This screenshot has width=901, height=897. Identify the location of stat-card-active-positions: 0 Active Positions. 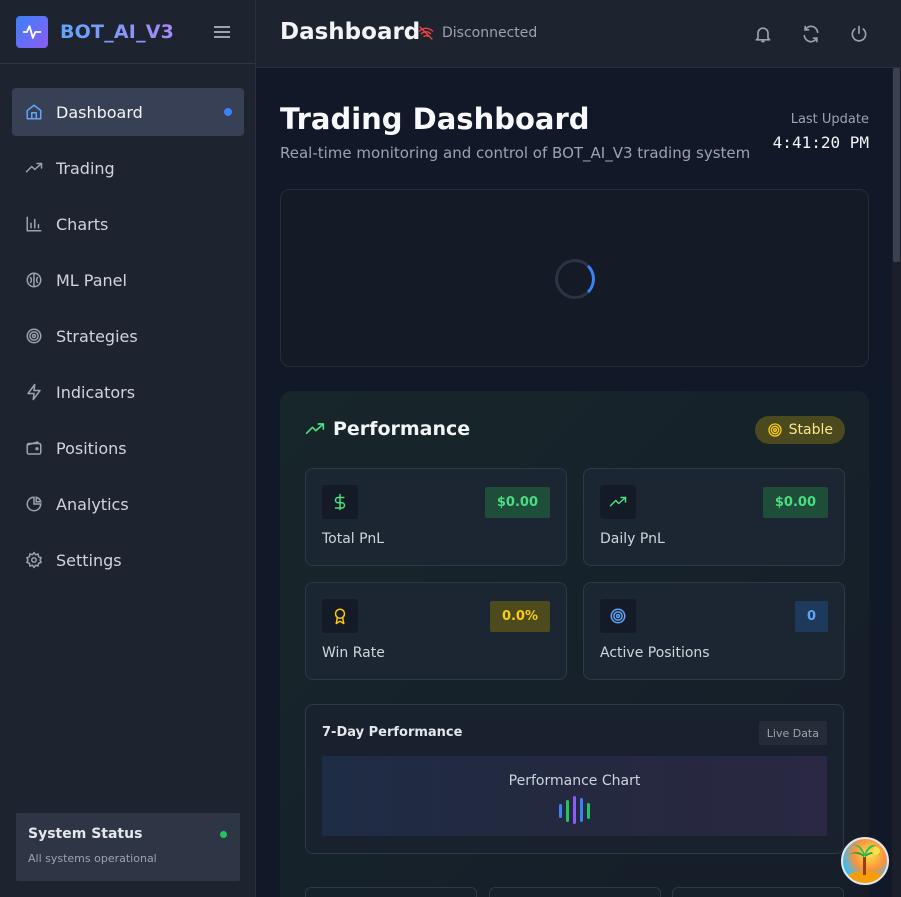
(714, 631).